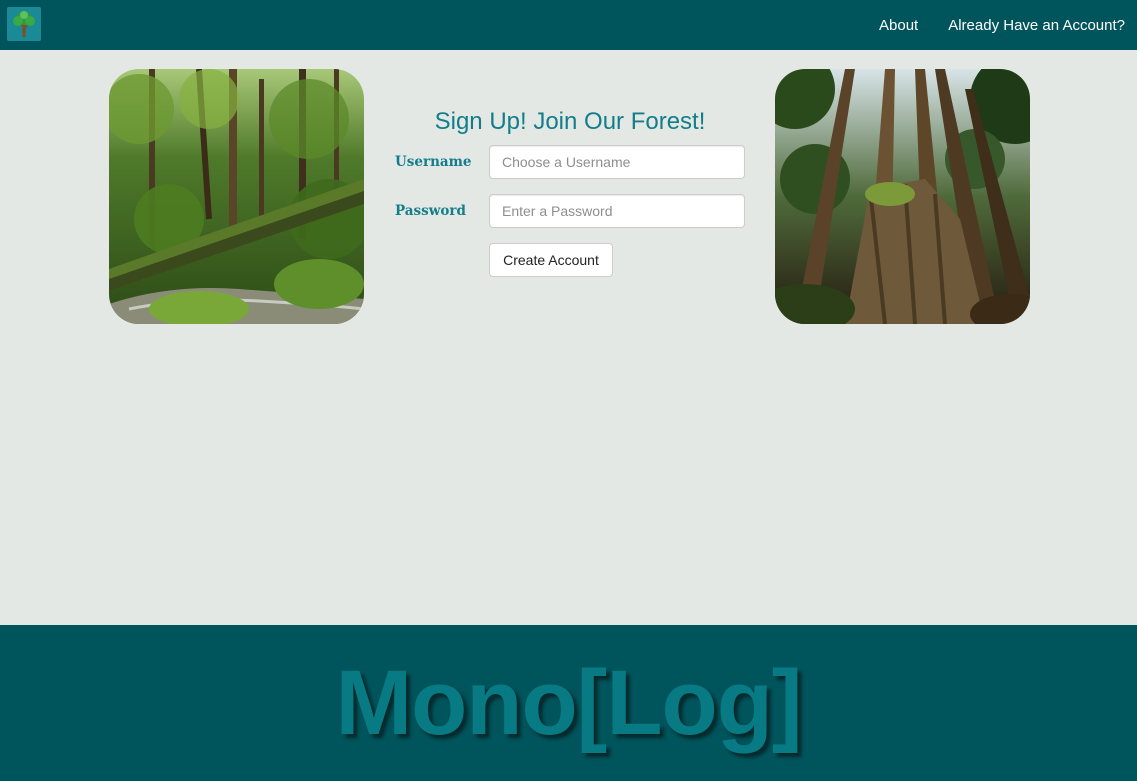 The image size is (1137, 781). What do you see at coordinates (24, 24) in the screenshot?
I see `tree-logo-icon` at bounding box center [24, 24].